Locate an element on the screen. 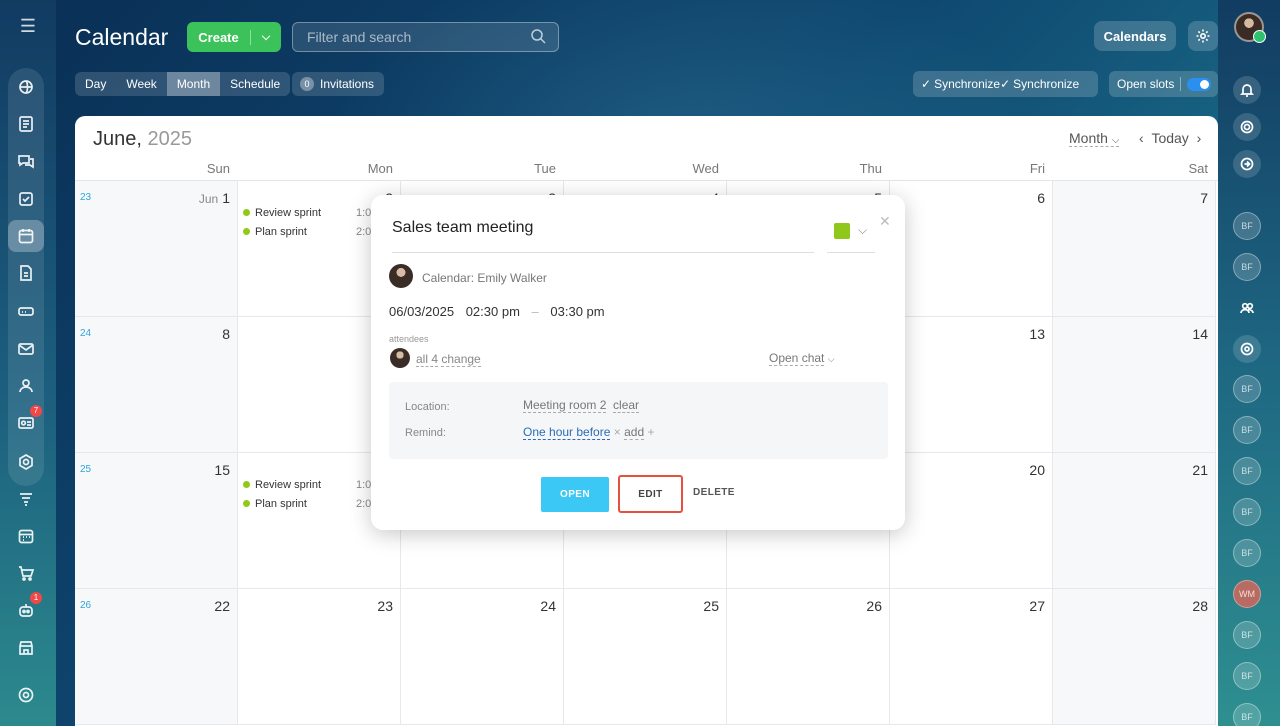  weekday-header: Sun is located at coordinates (218, 168).